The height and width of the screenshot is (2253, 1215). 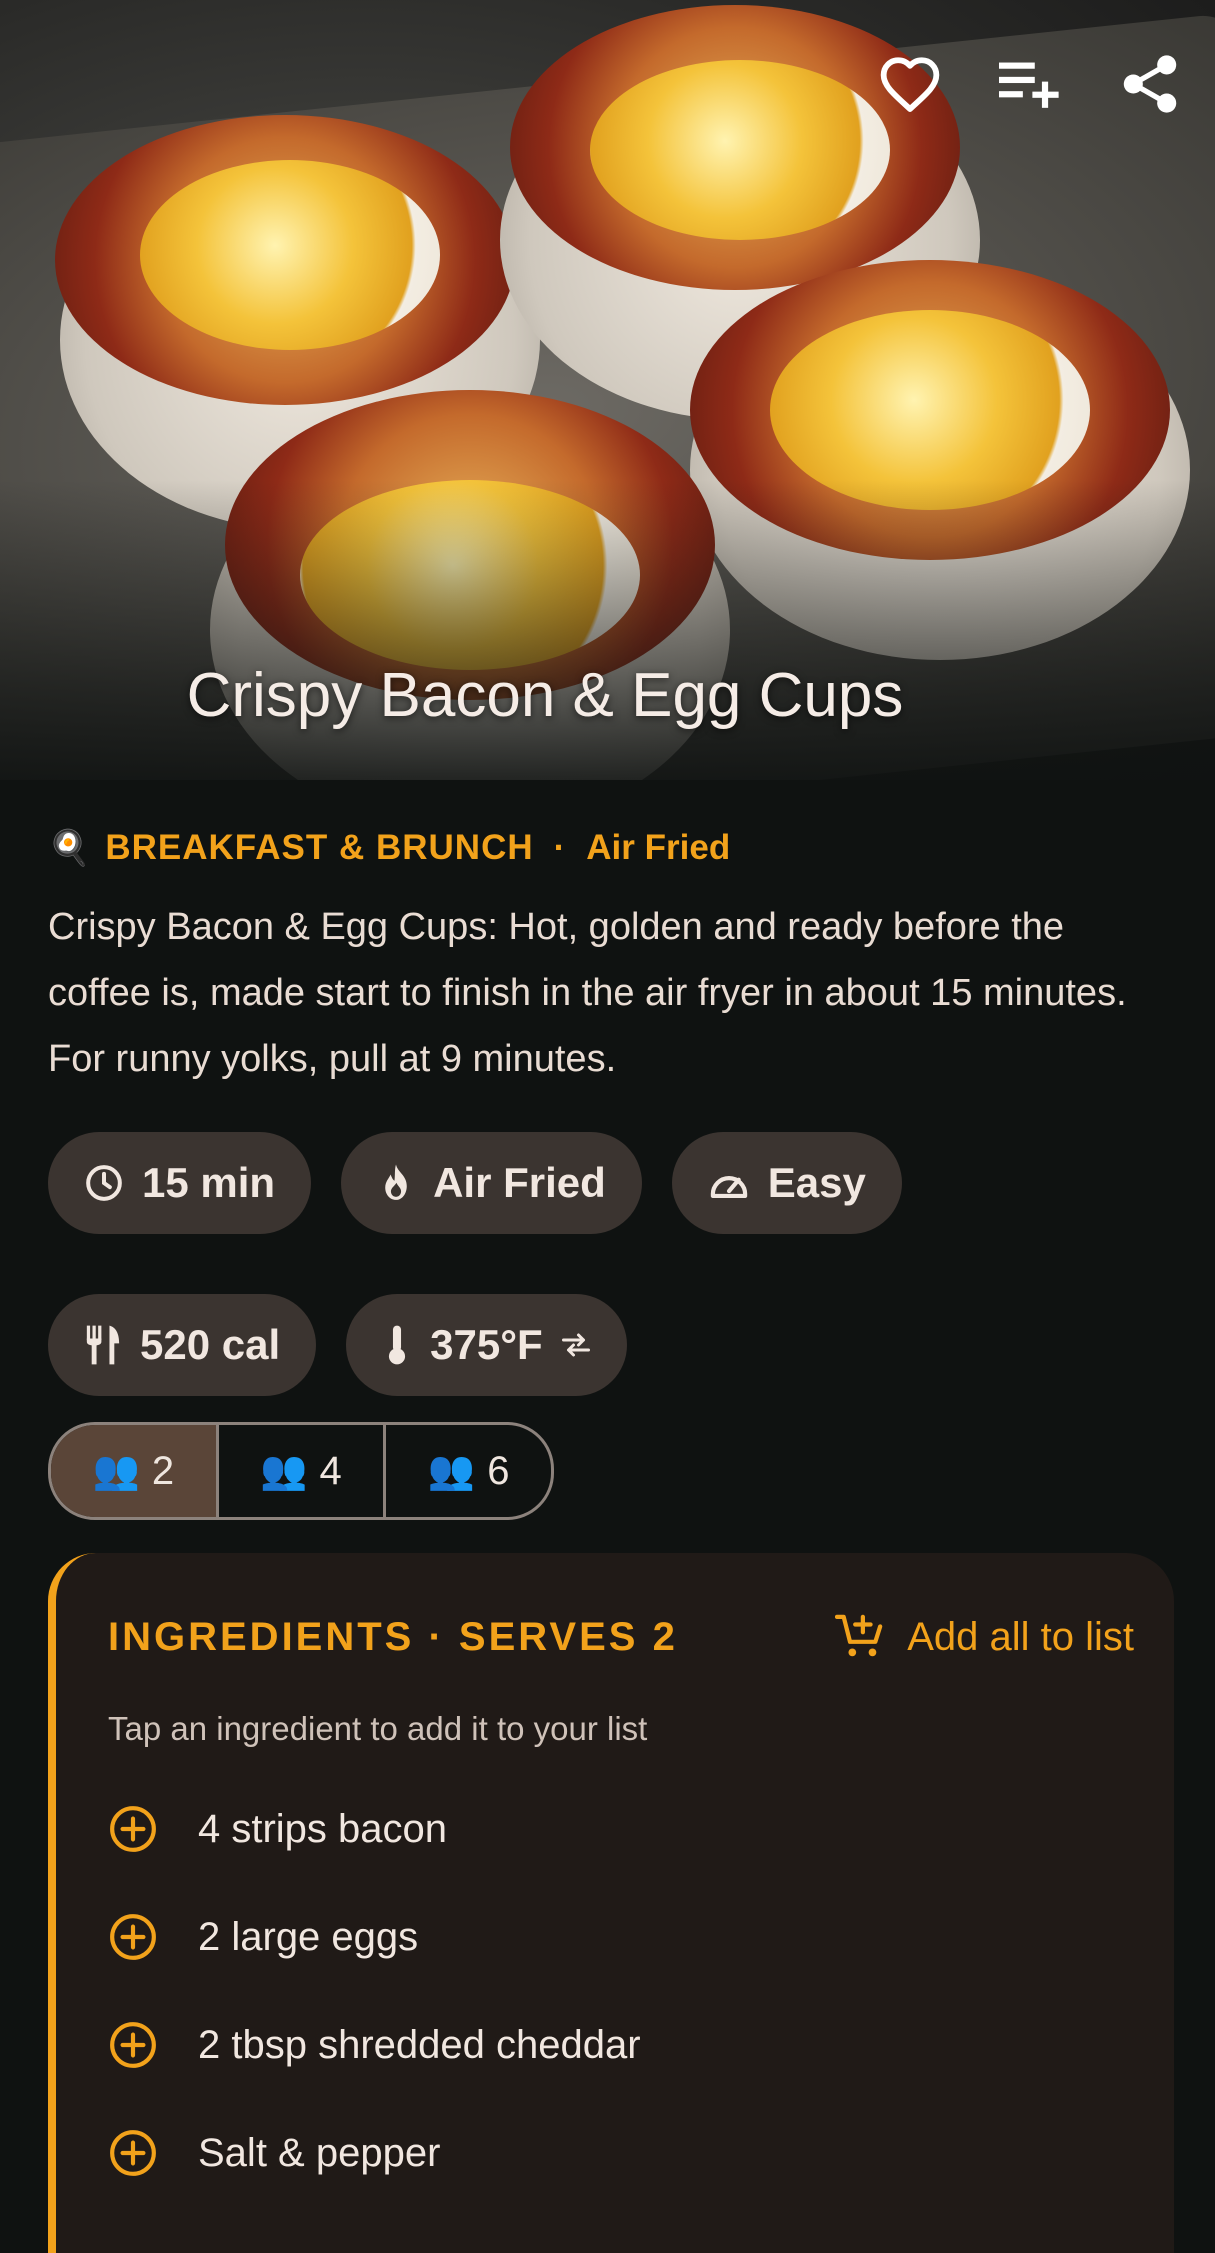 What do you see at coordinates (397, 1345) in the screenshot?
I see `thermometer-icon` at bounding box center [397, 1345].